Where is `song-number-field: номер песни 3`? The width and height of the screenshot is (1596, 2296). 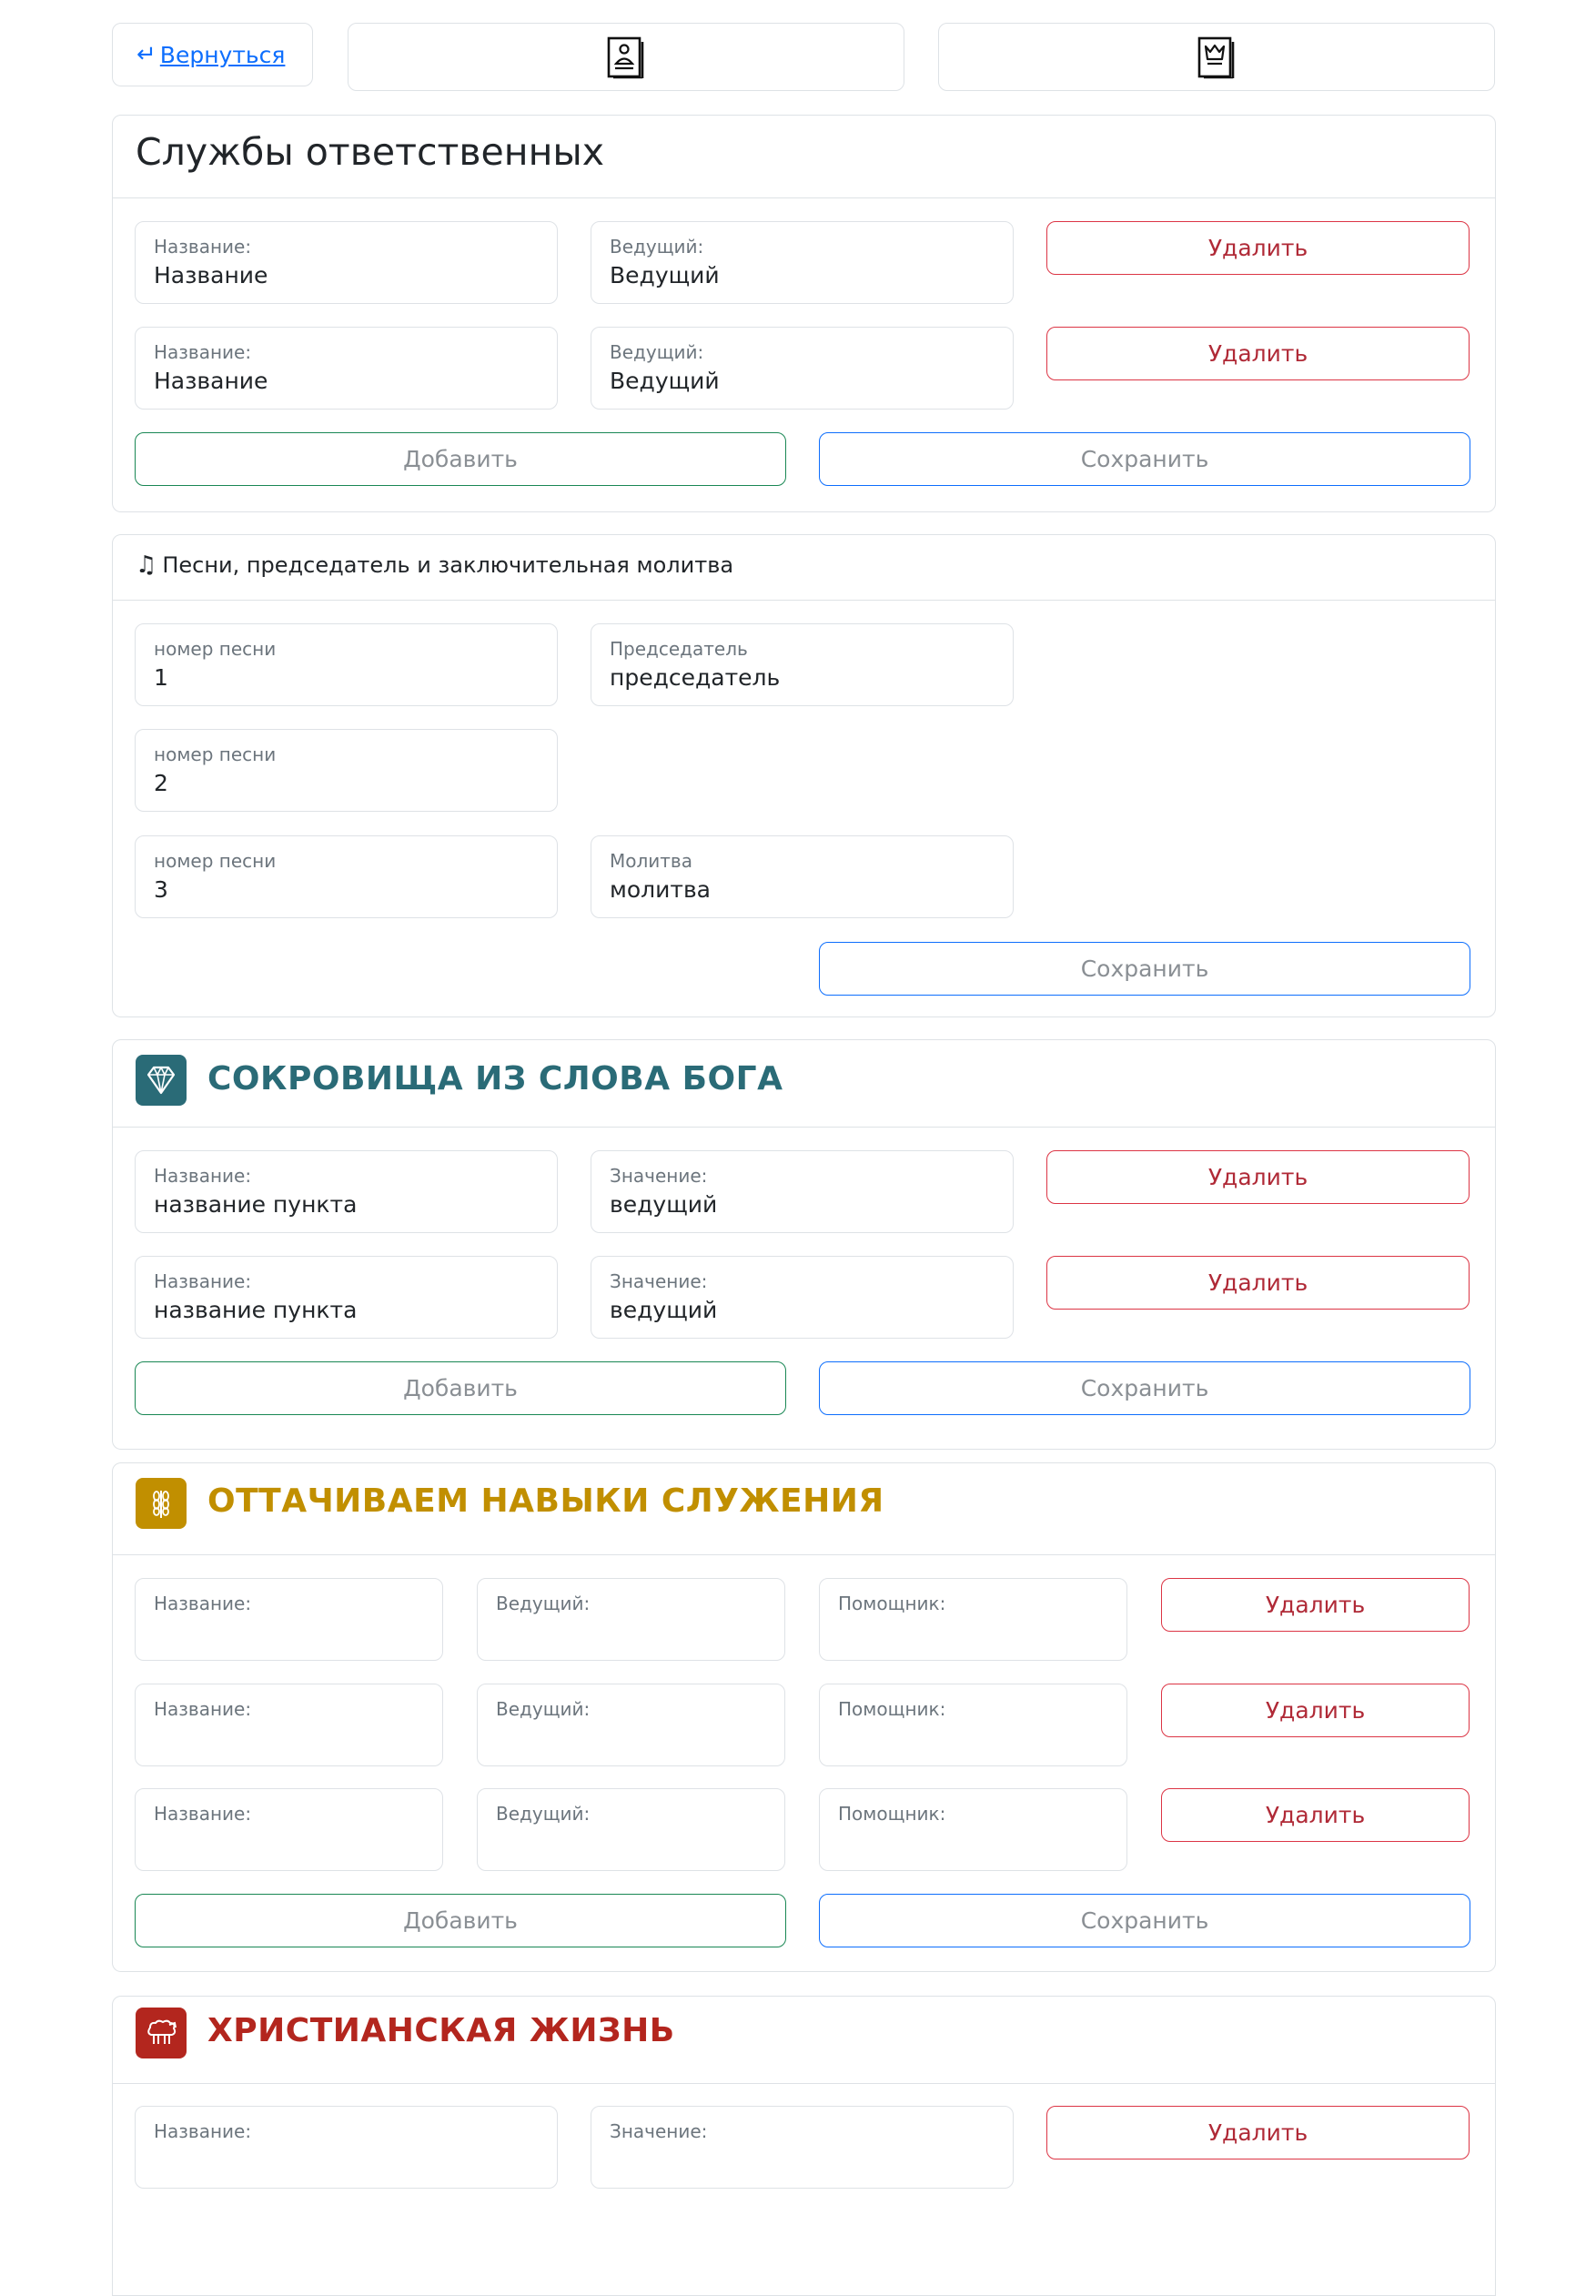 song-number-field: номер песни 3 is located at coordinates (347, 876).